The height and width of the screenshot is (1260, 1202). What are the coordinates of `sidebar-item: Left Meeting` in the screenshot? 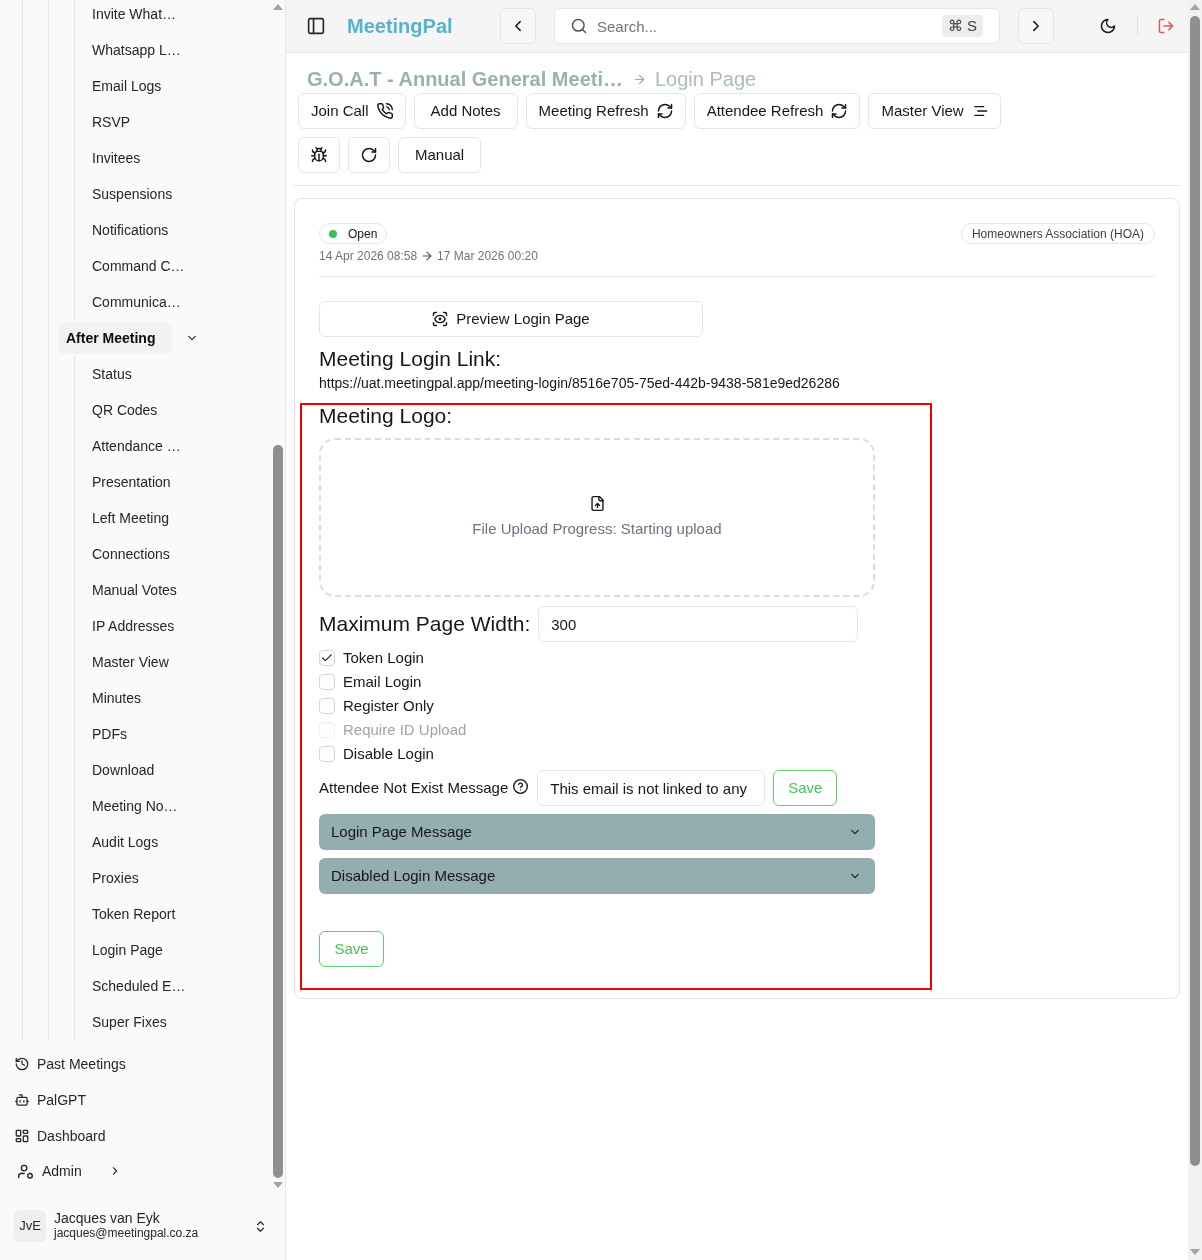 It's located at (131, 518).